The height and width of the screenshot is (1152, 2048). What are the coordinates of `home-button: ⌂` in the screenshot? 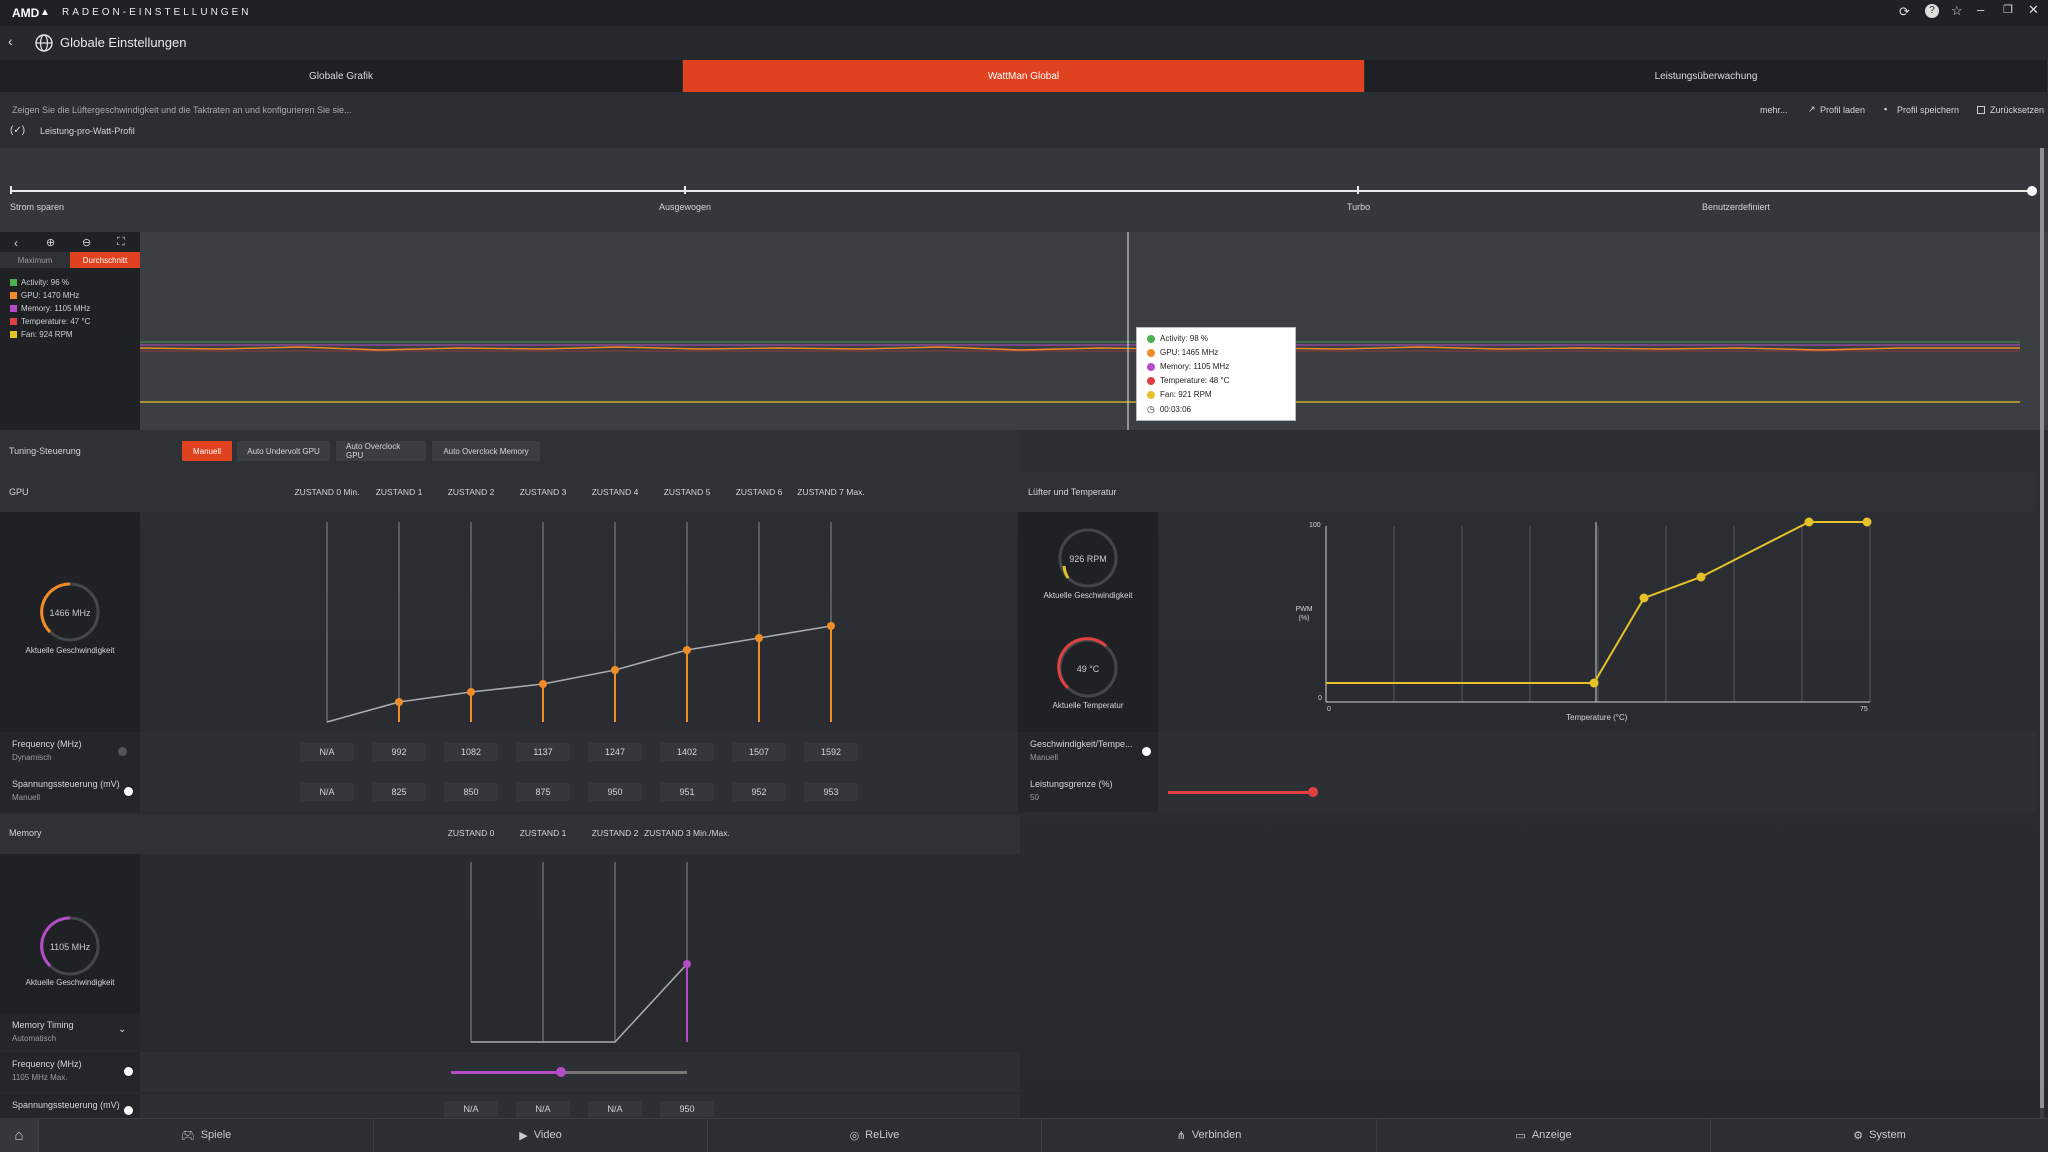 It's located at (19, 1135).